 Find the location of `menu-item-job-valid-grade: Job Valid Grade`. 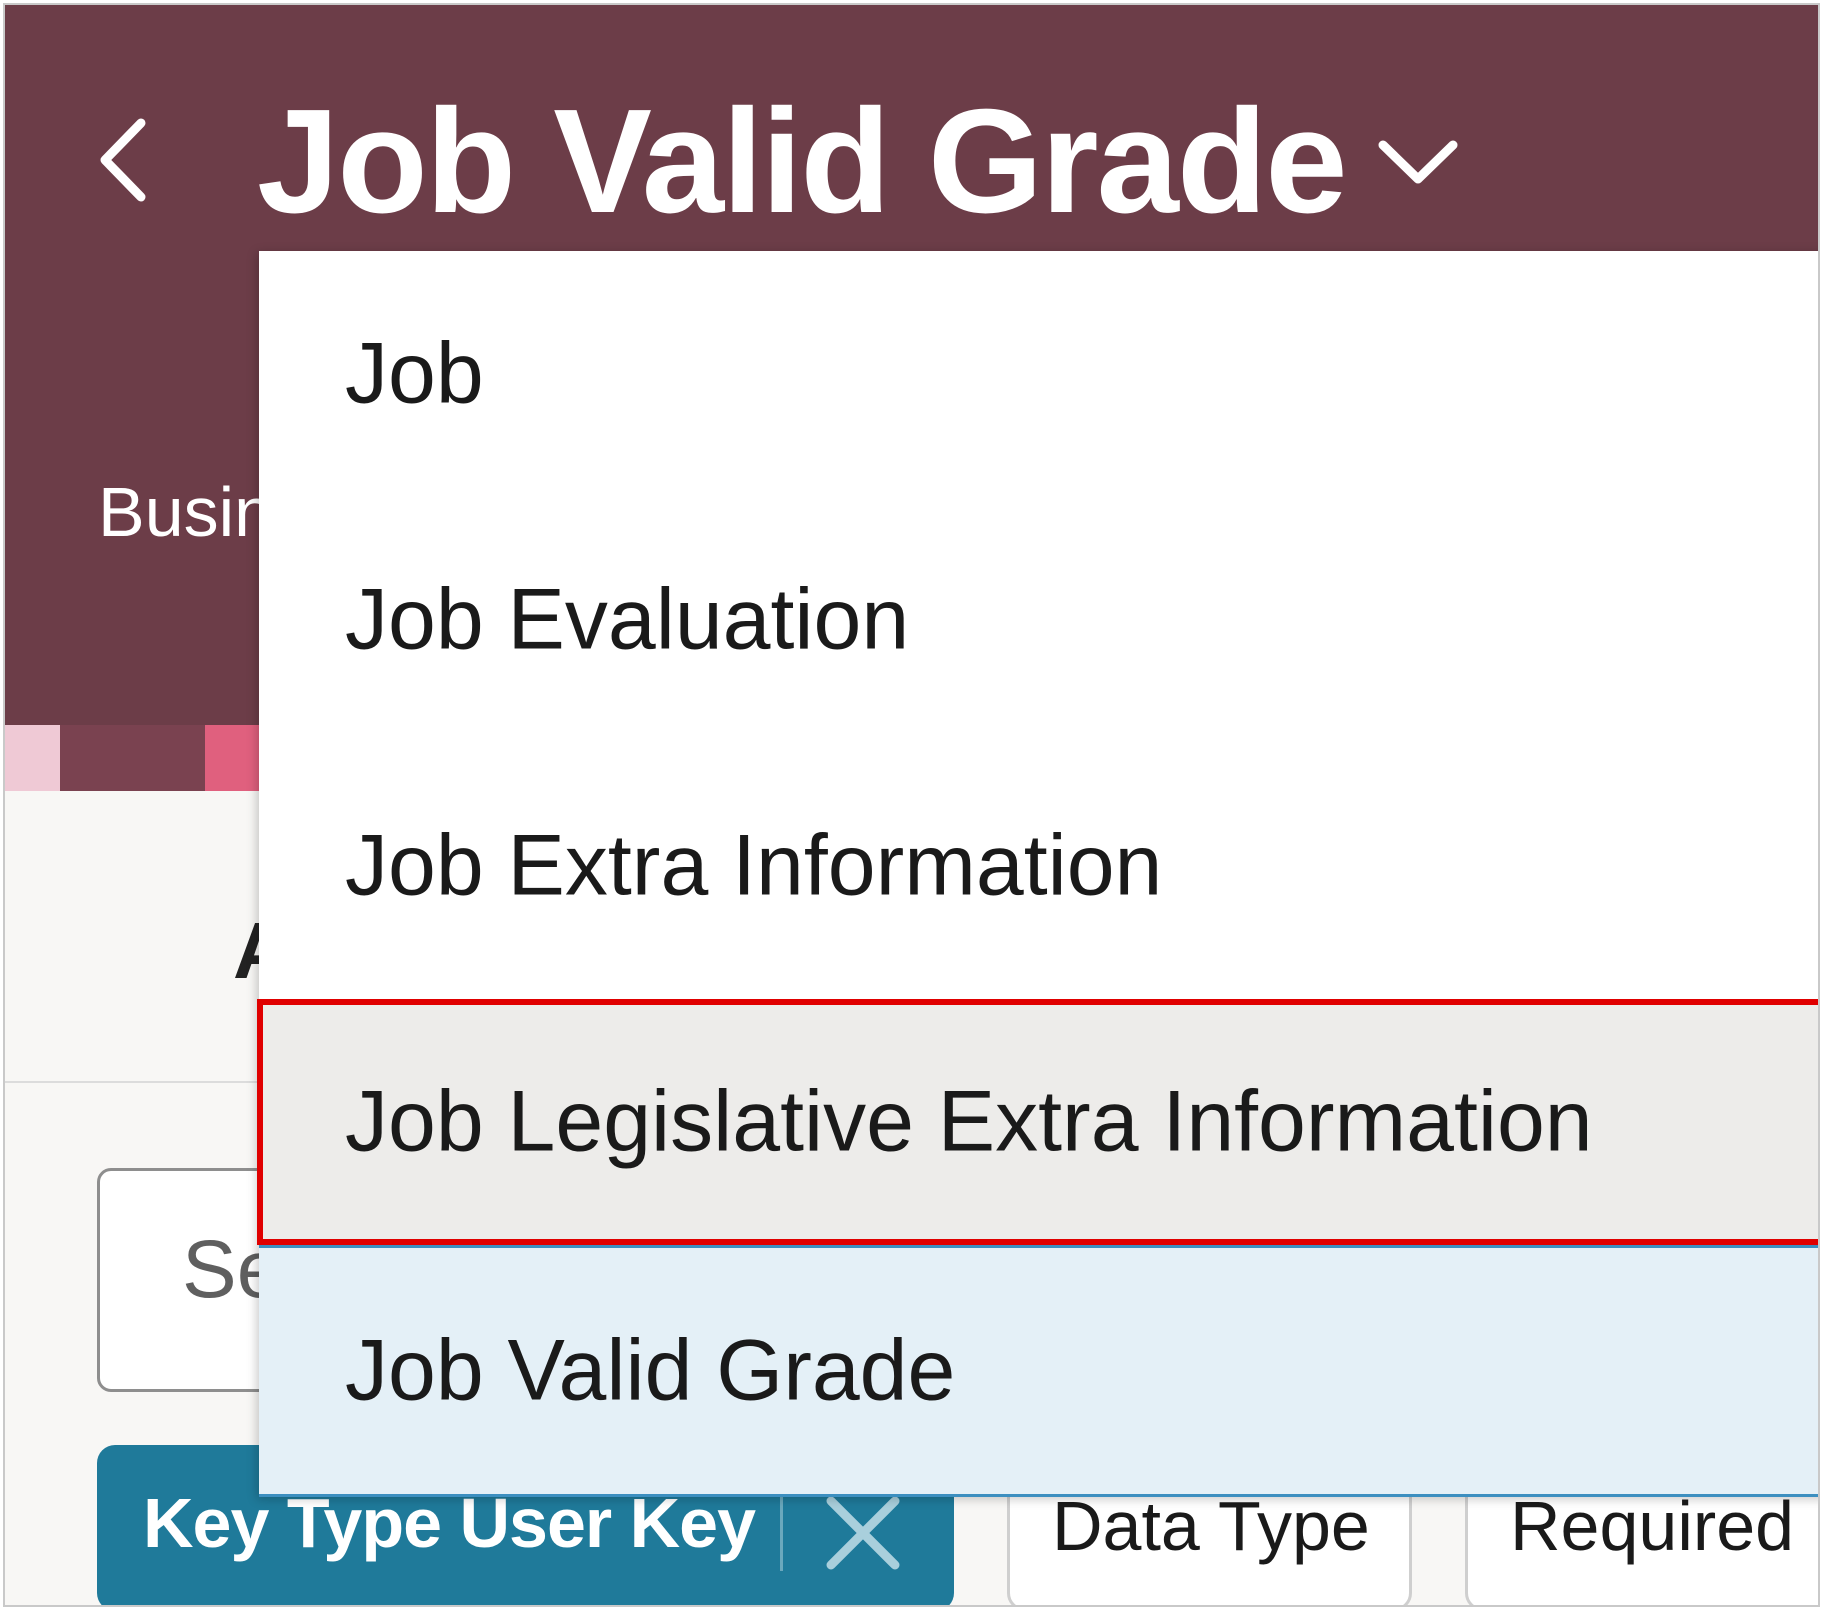

menu-item-job-valid-grade: Job Valid Grade is located at coordinates (1038, 1369).